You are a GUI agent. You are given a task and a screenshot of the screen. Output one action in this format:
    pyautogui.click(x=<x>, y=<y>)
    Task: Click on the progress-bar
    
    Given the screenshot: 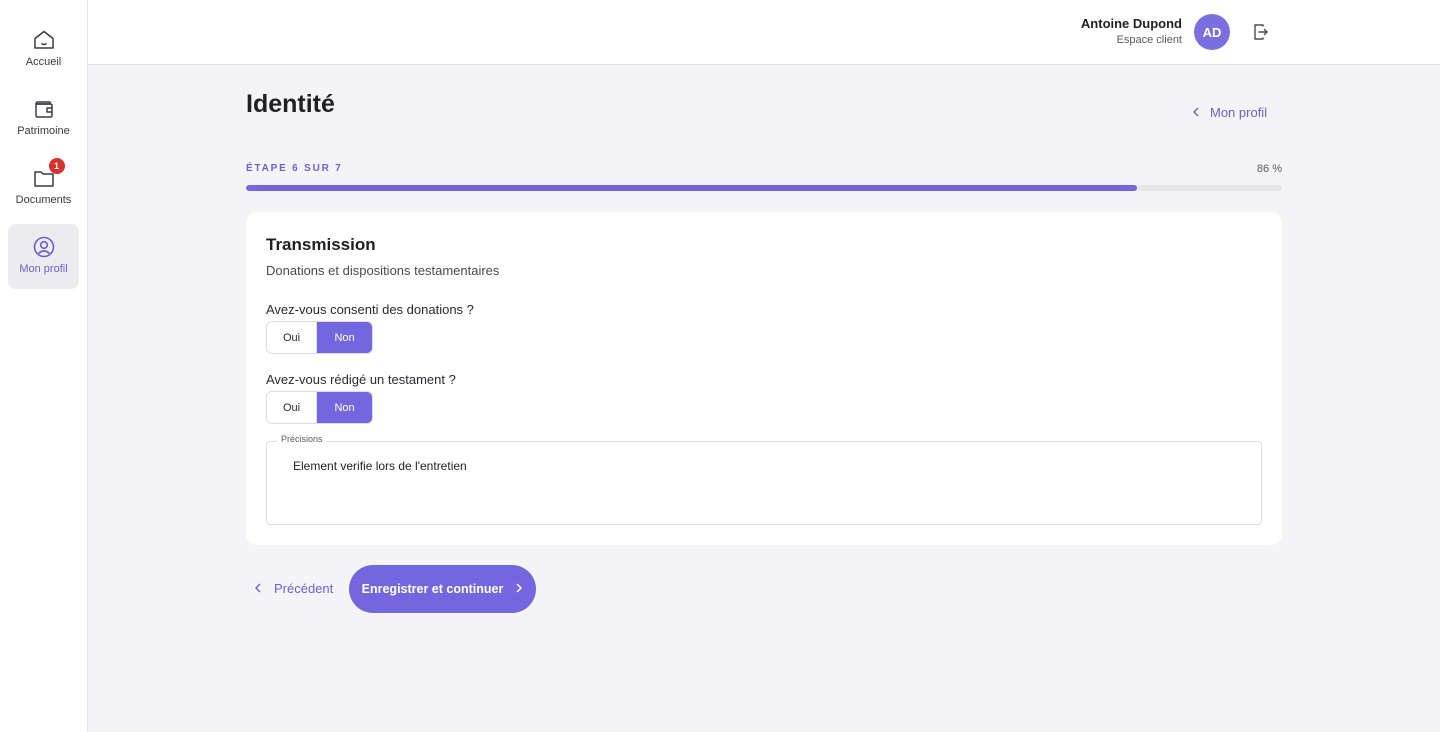 What is the action you would take?
    pyautogui.click(x=764, y=188)
    